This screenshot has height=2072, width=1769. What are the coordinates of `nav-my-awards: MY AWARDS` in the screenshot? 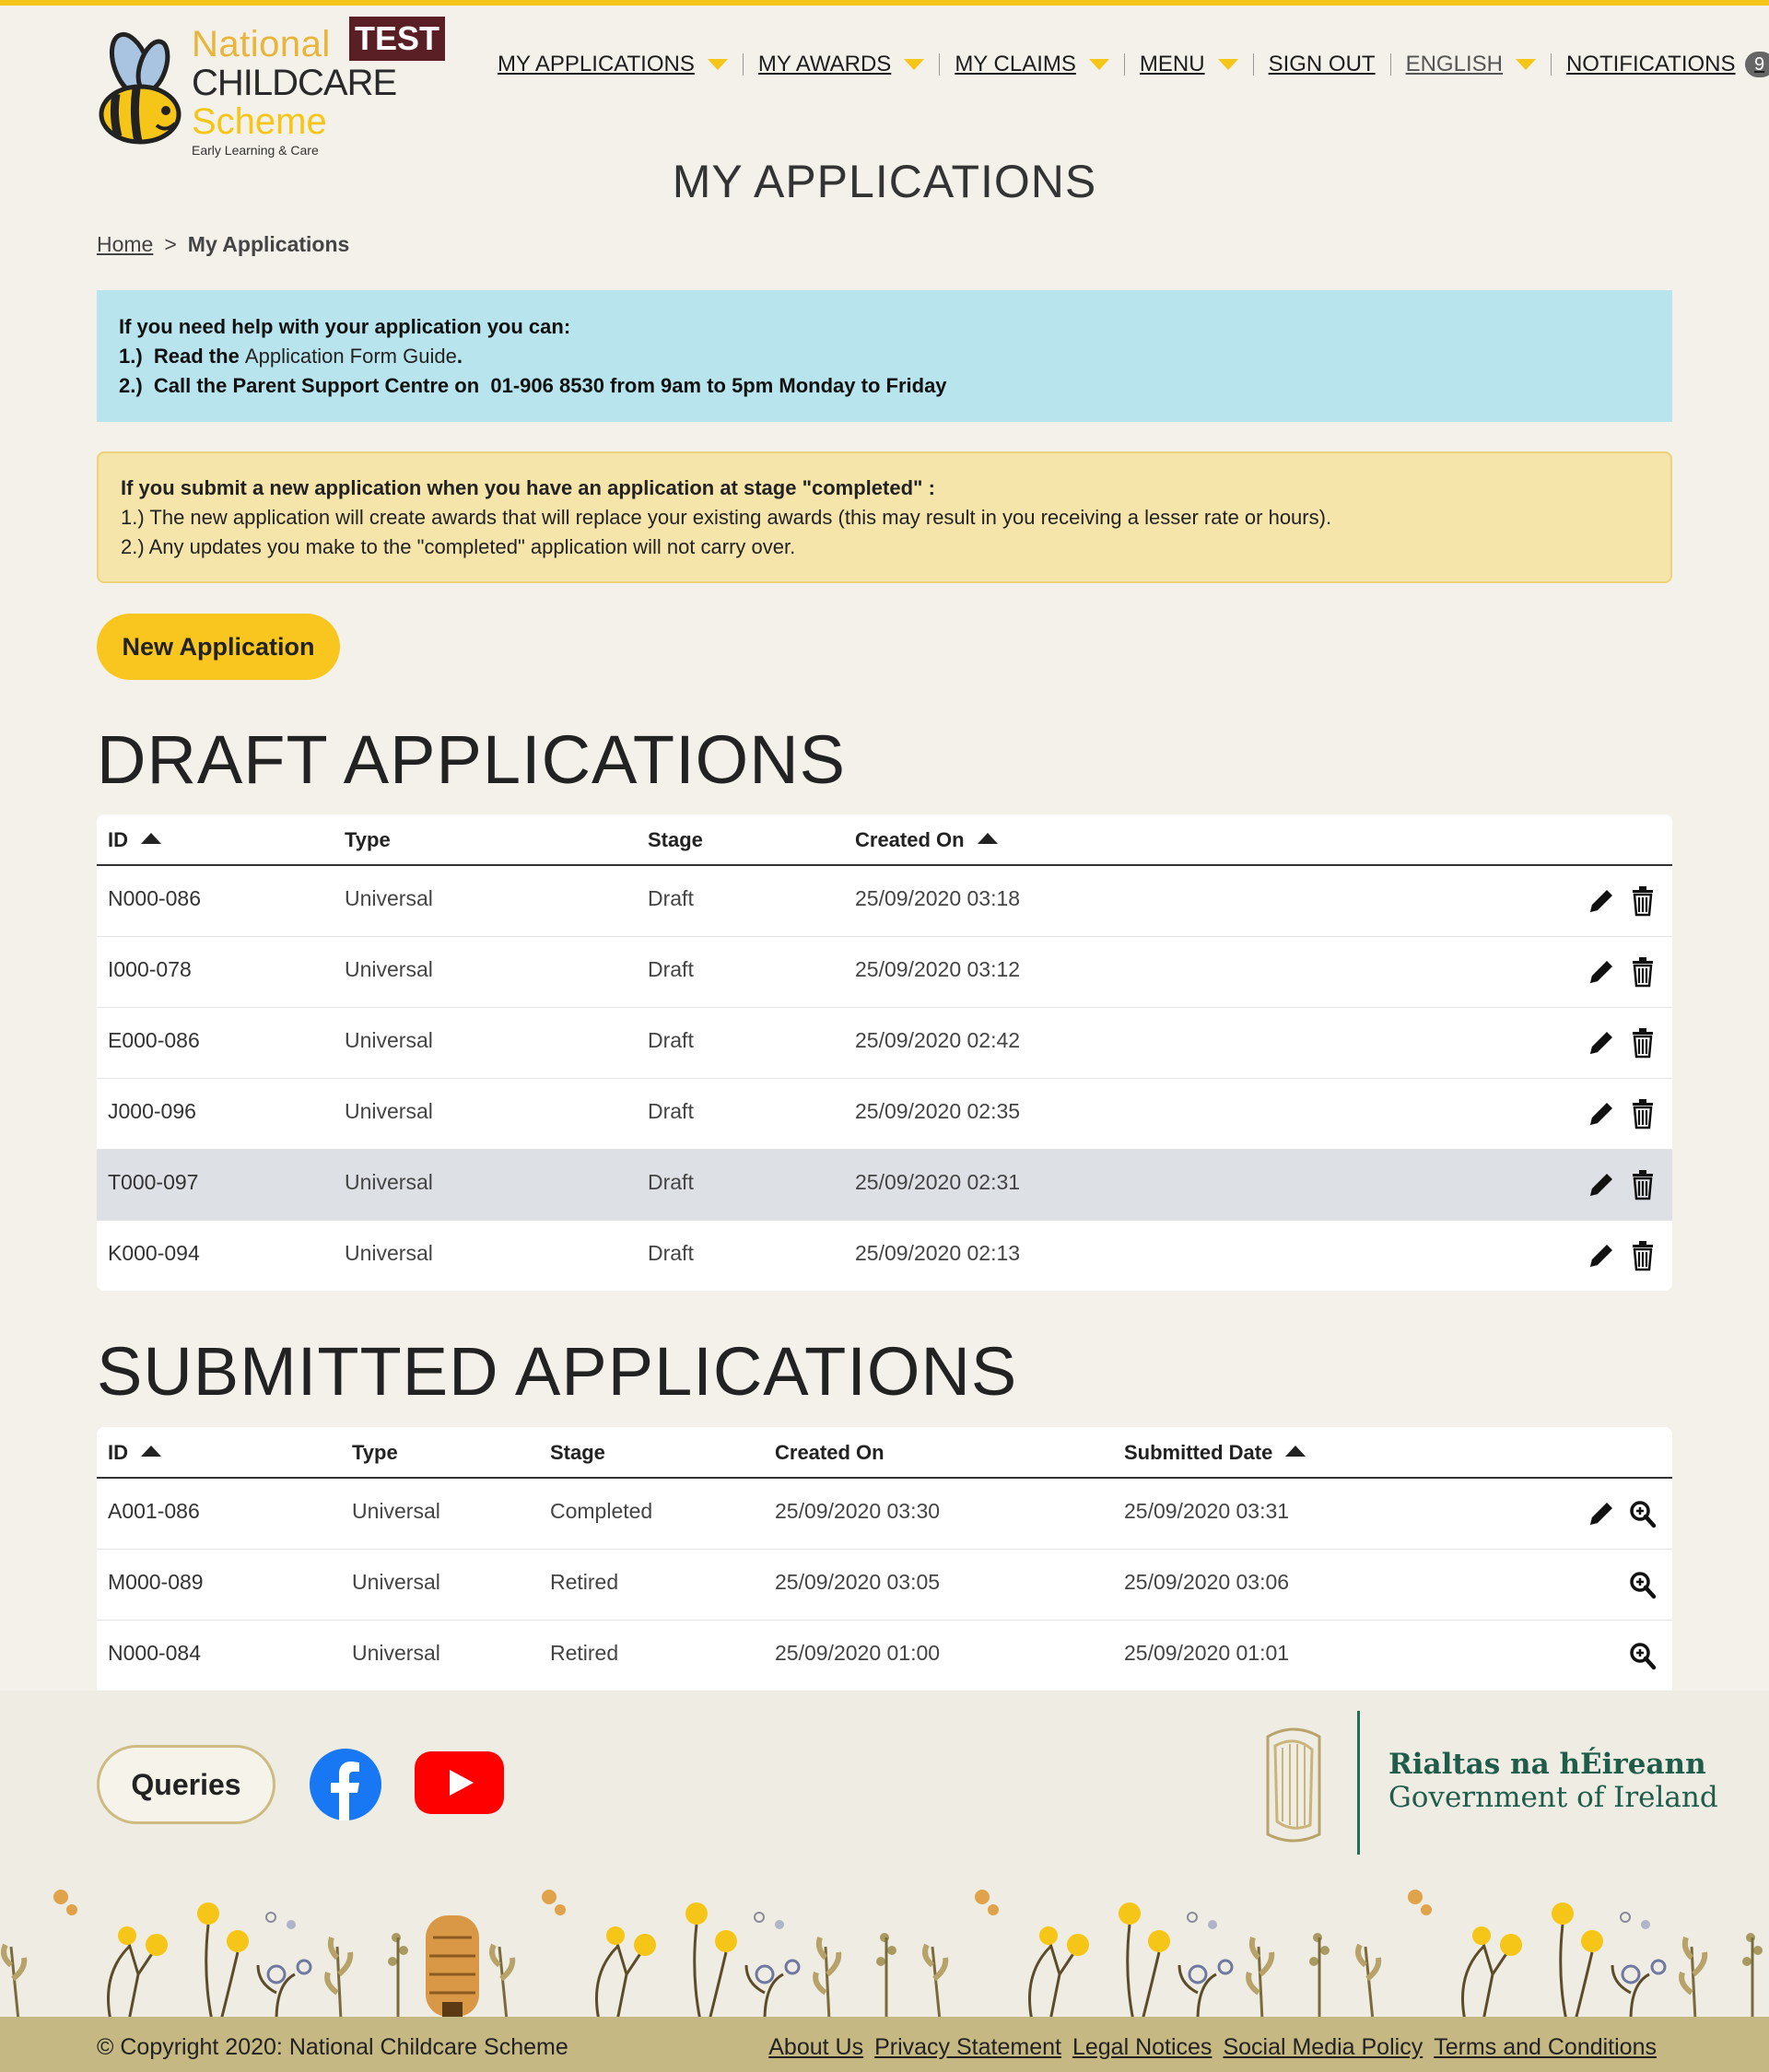 It's located at (841, 64).